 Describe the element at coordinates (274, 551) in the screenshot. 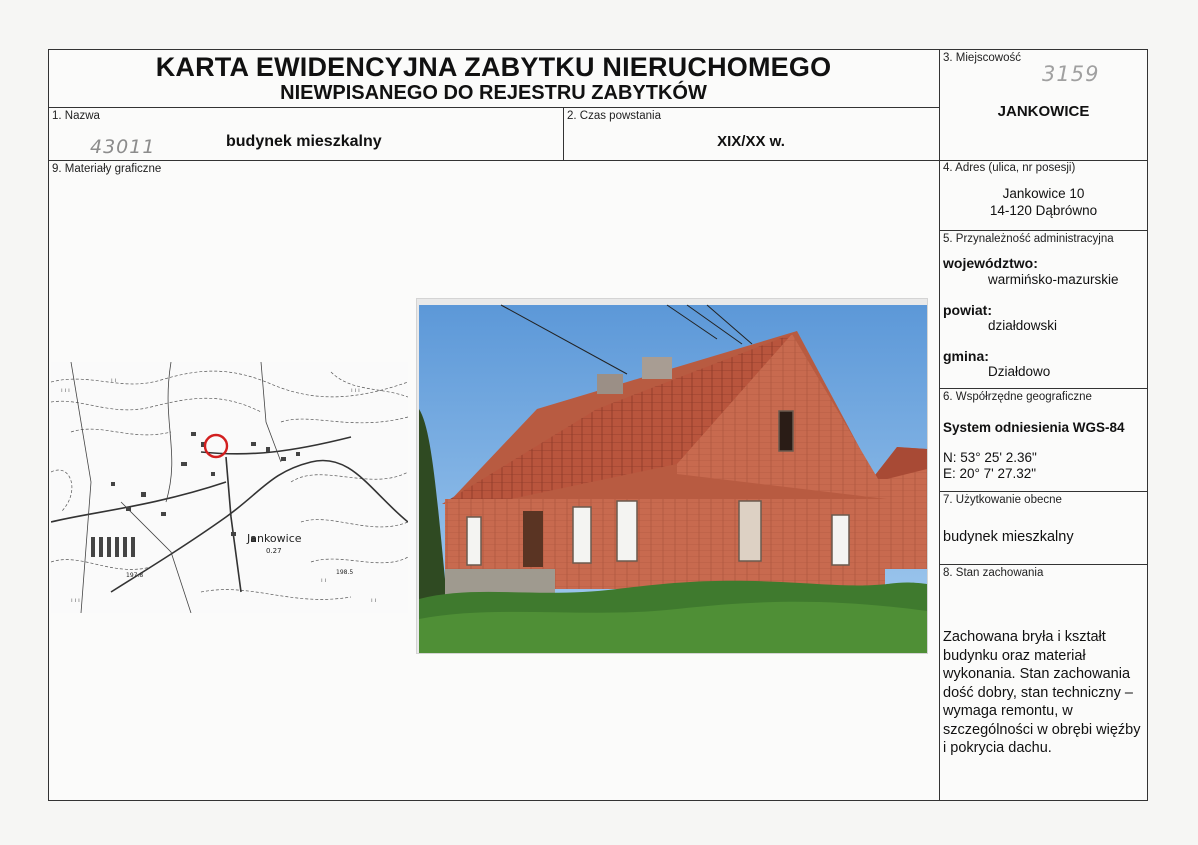

I see `map-spot-height-1: 0.27` at that location.